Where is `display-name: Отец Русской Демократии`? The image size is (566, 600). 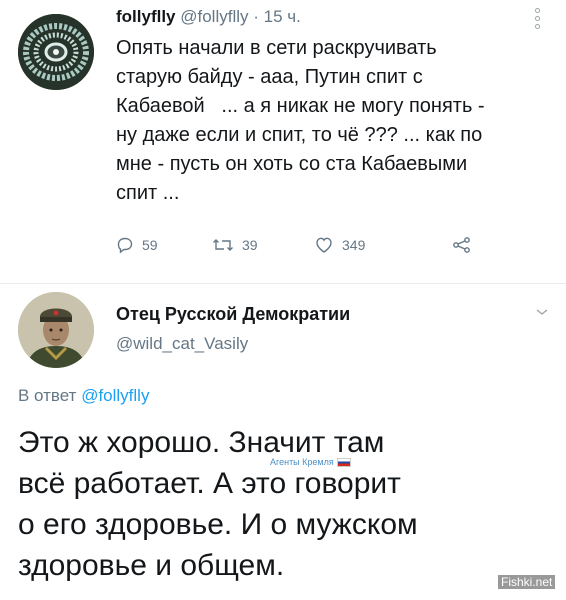
display-name: Отец Русской Демократии is located at coordinates (233, 314).